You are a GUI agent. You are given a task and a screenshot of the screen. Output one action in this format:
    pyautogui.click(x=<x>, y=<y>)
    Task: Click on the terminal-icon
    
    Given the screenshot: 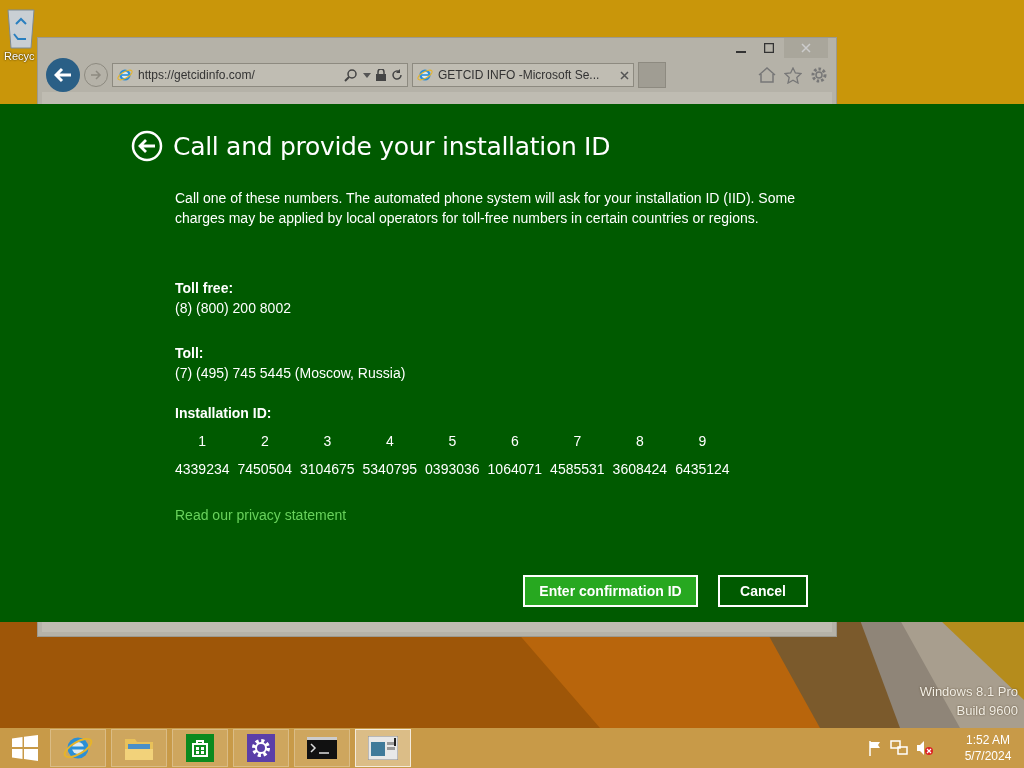 What is the action you would take?
    pyautogui.click(x=322, y=748)
    